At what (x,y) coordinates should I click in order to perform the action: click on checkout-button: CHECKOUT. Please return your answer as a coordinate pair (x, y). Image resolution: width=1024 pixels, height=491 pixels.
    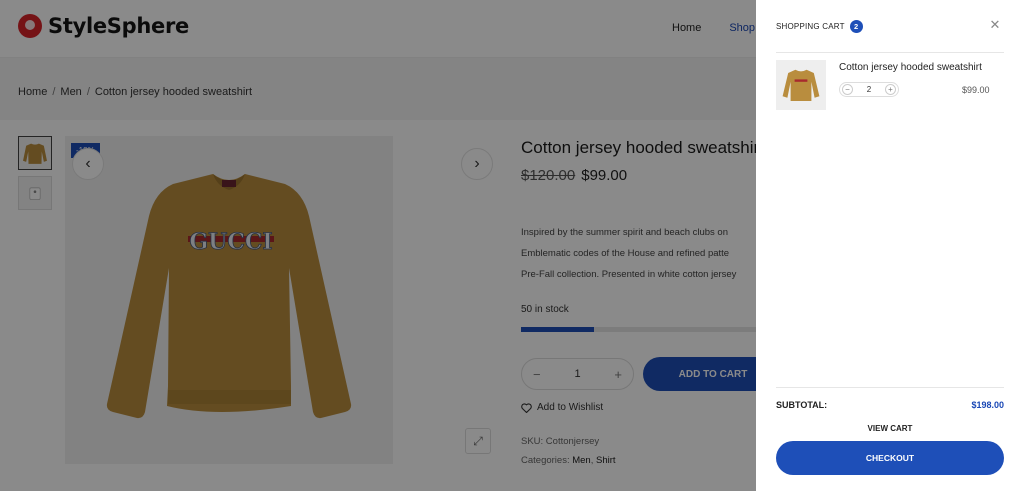
    Looking at the image, I should click on (890, 458).